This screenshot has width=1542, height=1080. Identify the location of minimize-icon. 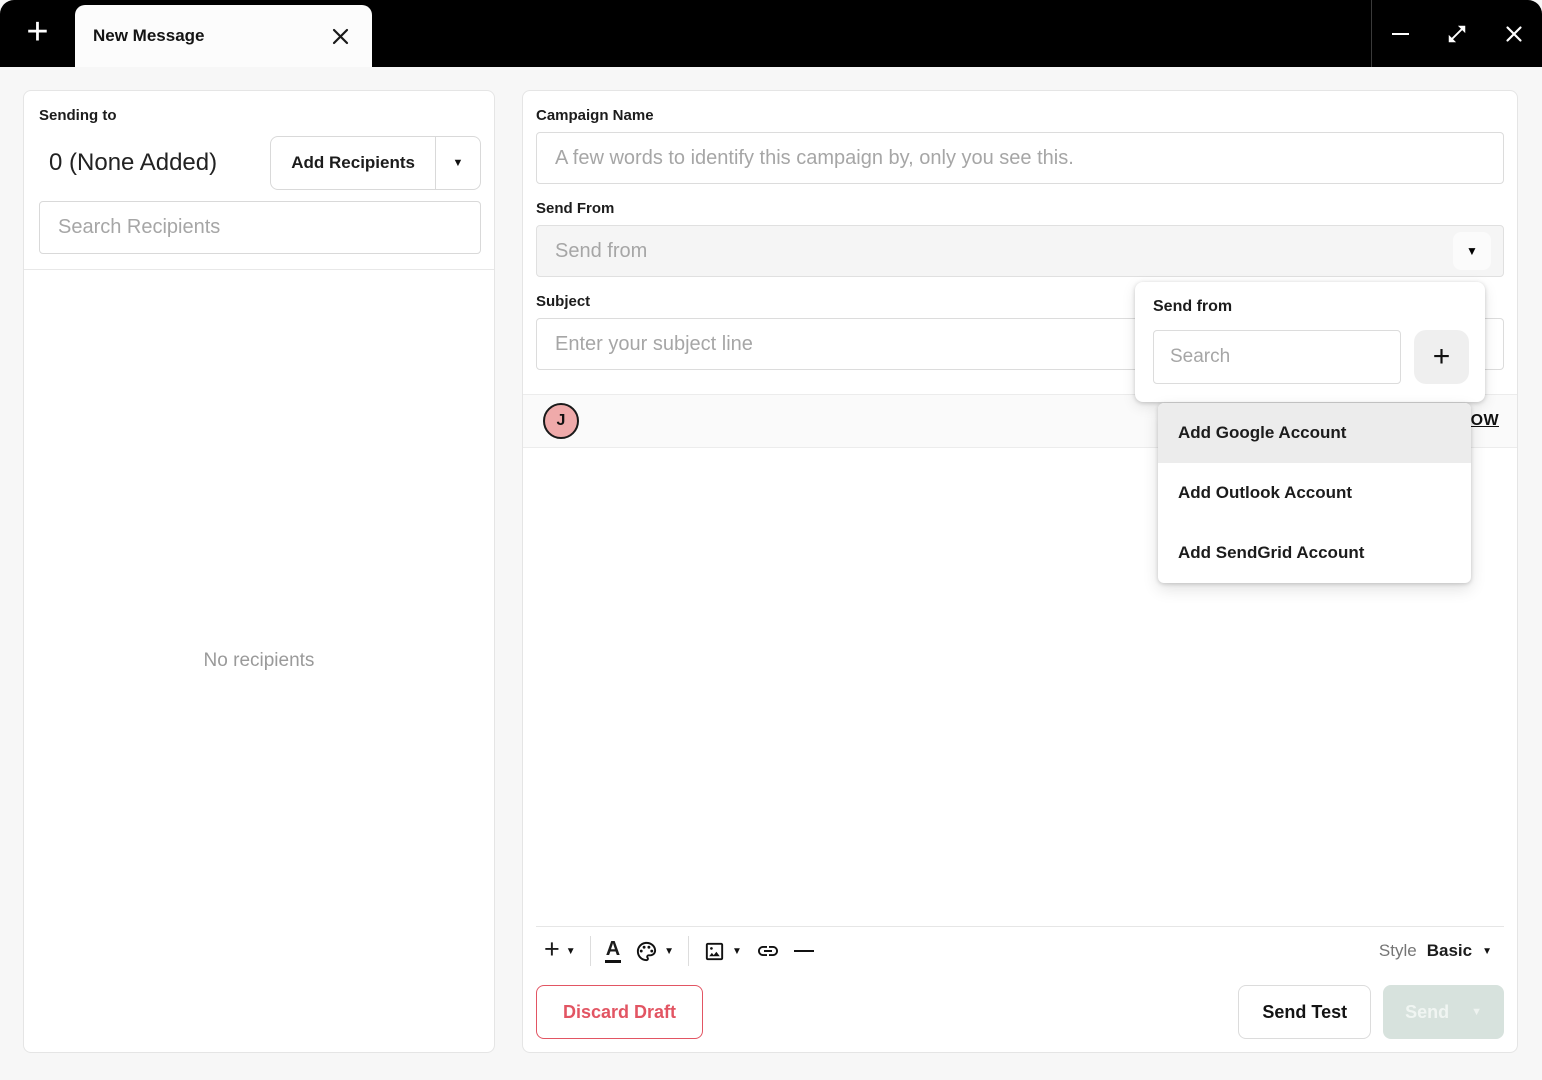
(1400, 33).